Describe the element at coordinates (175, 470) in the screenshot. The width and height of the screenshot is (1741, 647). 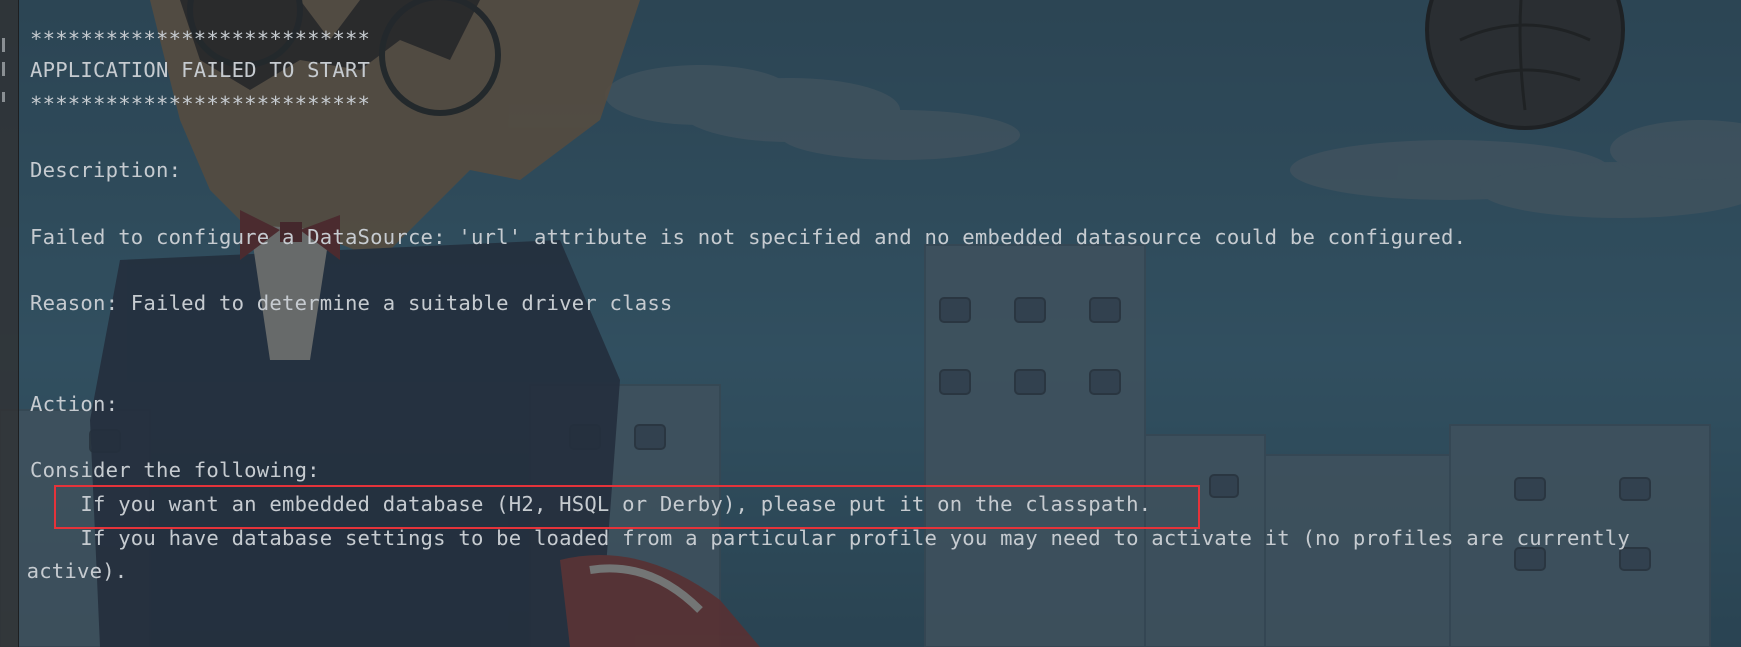
I see `console-line: Consider the following:` at that location.